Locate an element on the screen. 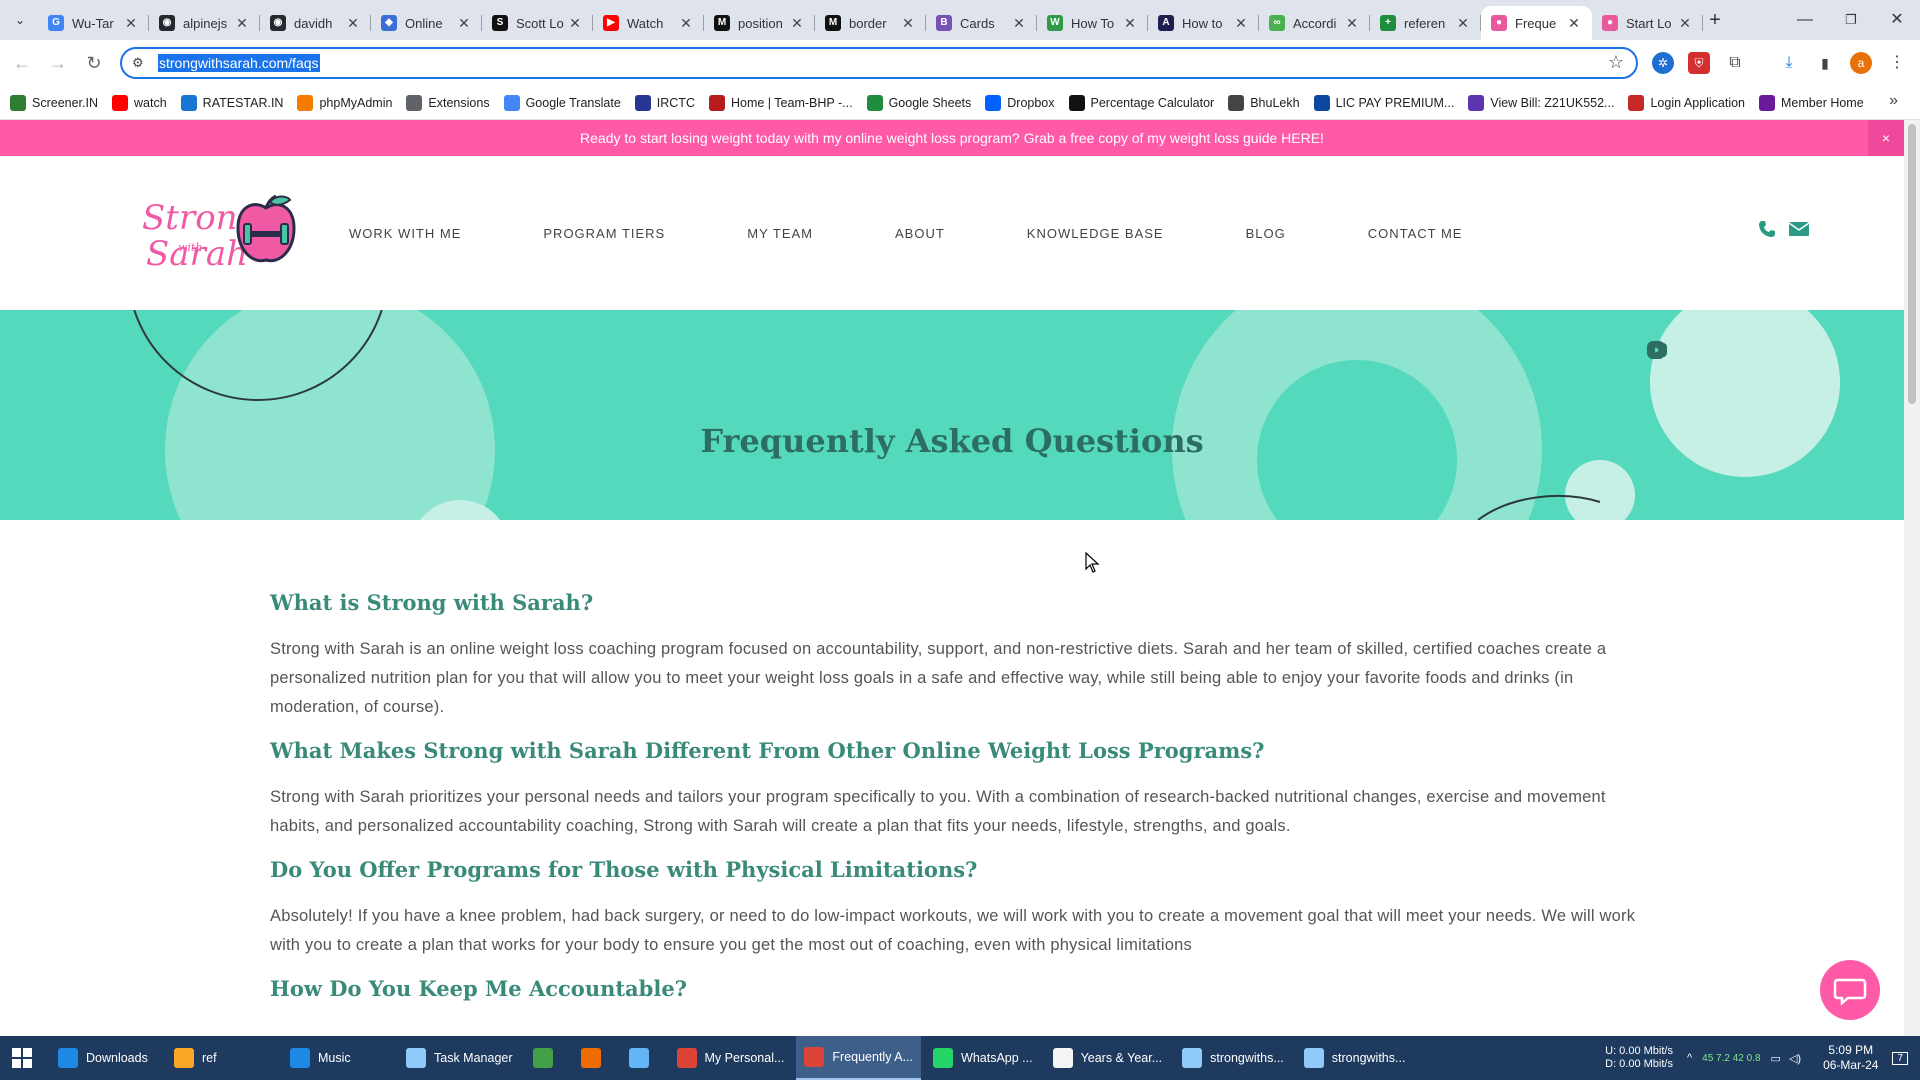 The height and width of the screenshot is (1080, 1920). bookmark-item: Percentage Calculator is located at coordinates (1141, 102).